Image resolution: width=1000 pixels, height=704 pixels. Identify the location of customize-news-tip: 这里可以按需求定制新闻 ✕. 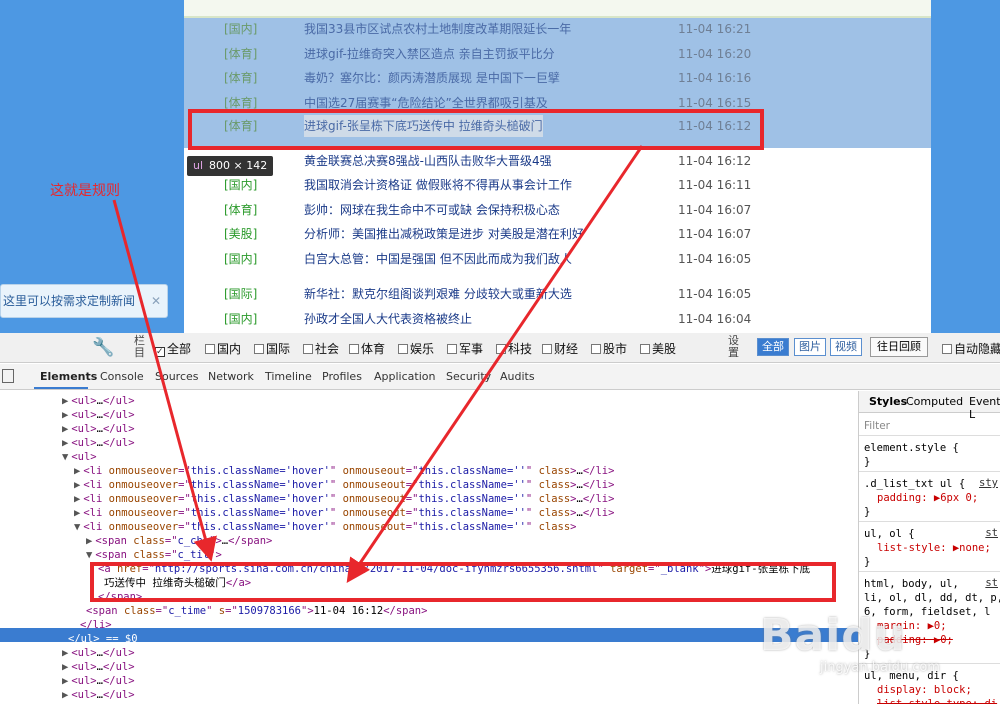
(84, 301).